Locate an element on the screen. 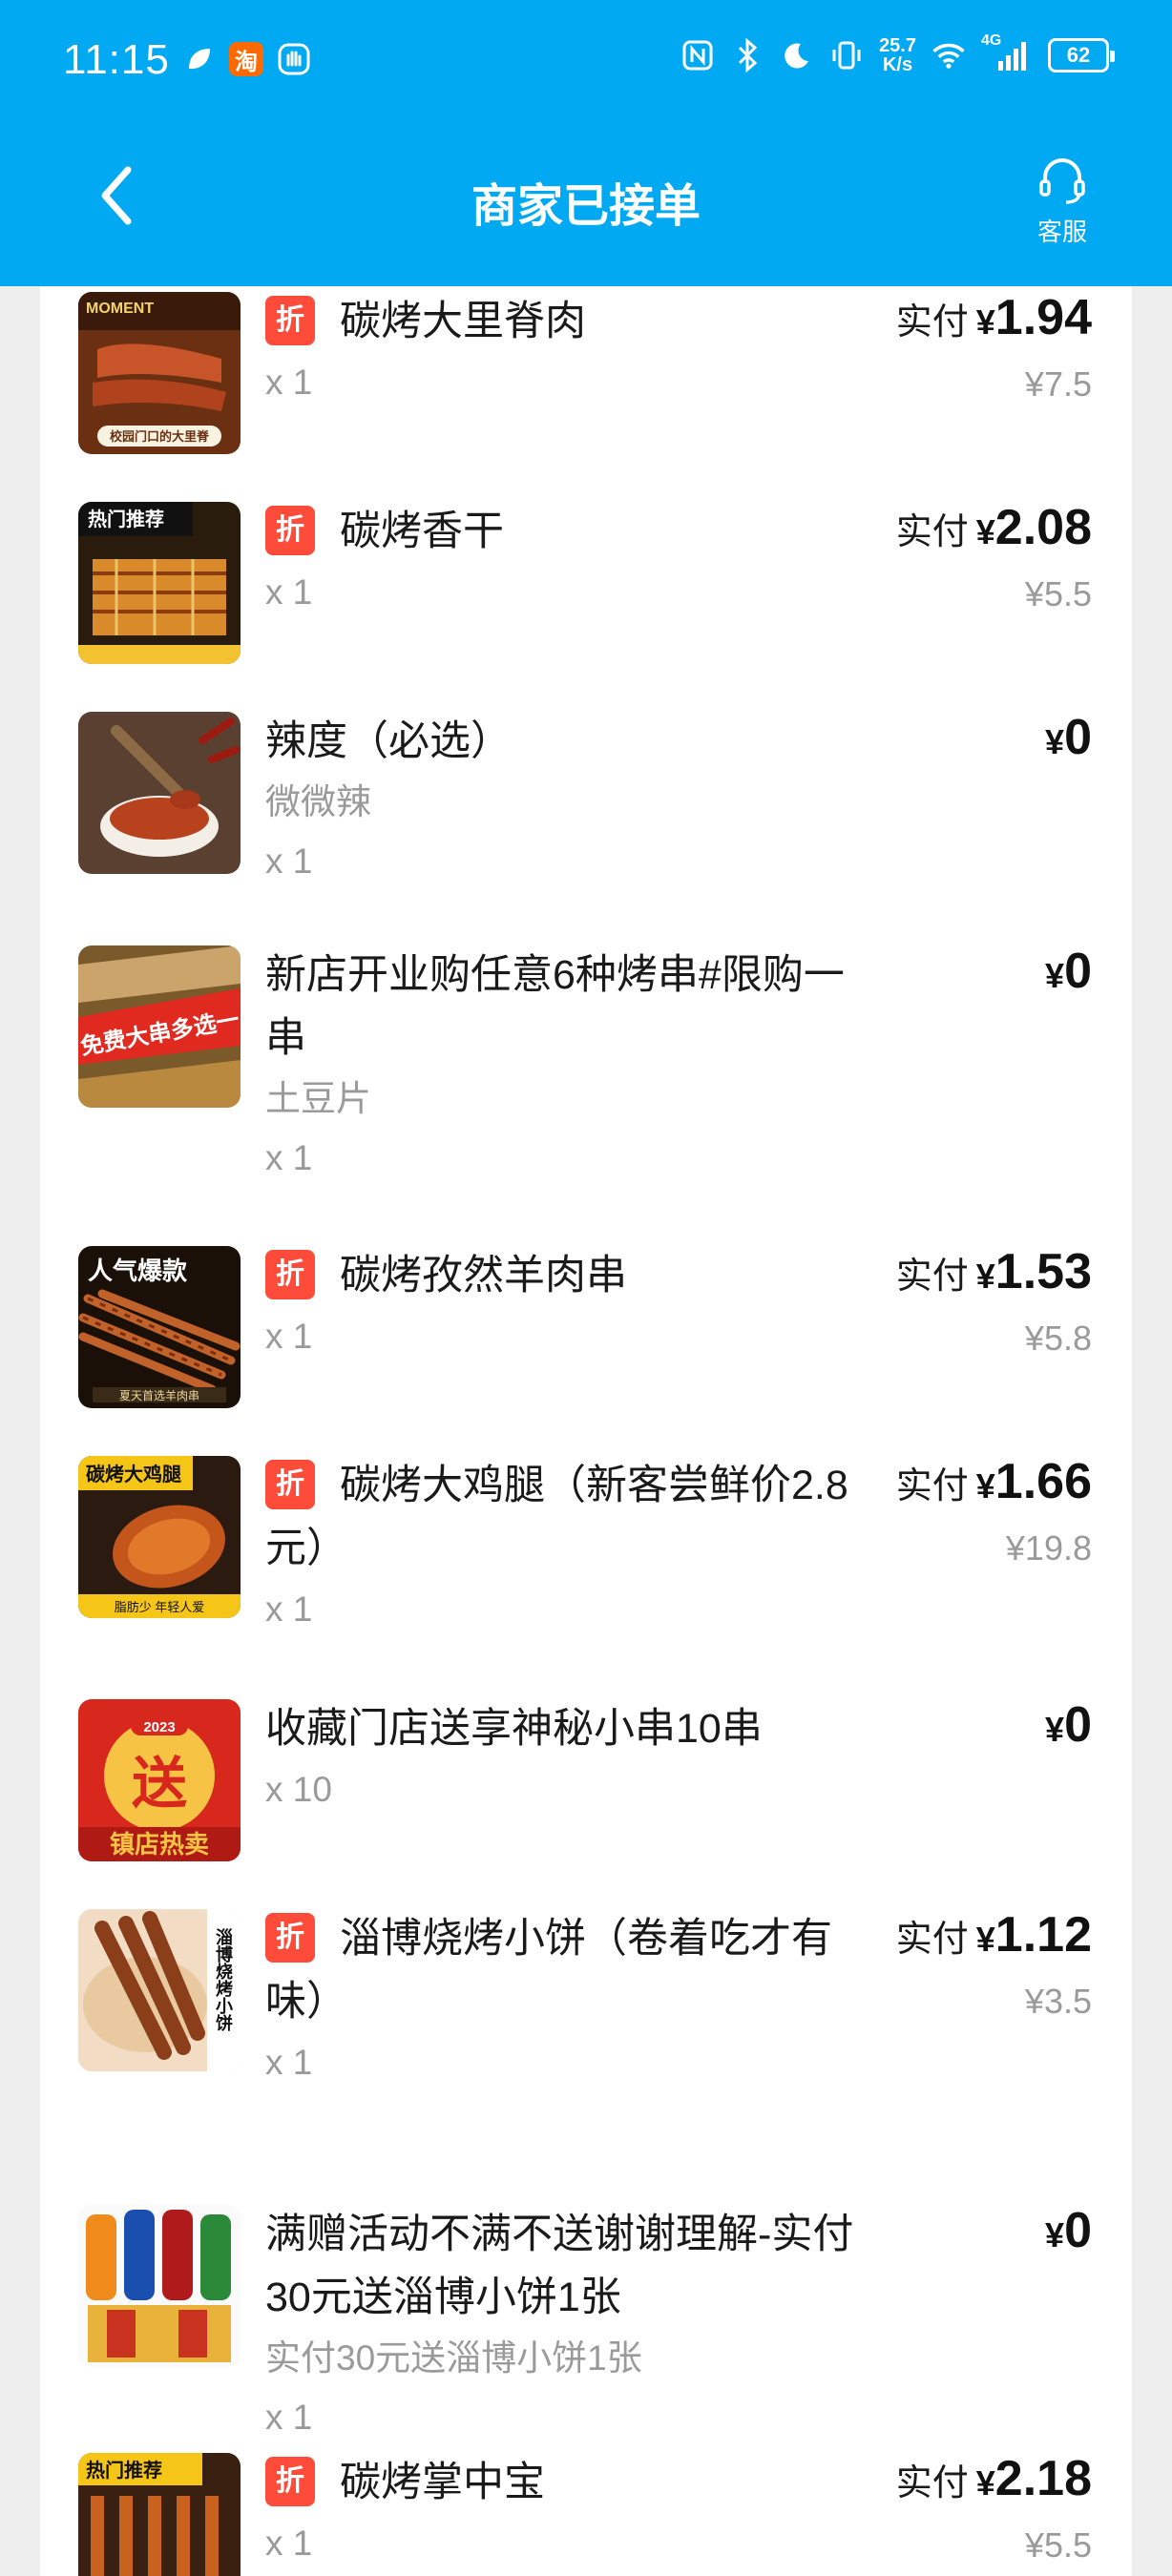 This screenshot has width=1172, height=2576. item-name: 碳烤孜然羊肉串 is located at coordinates (483, 1275).